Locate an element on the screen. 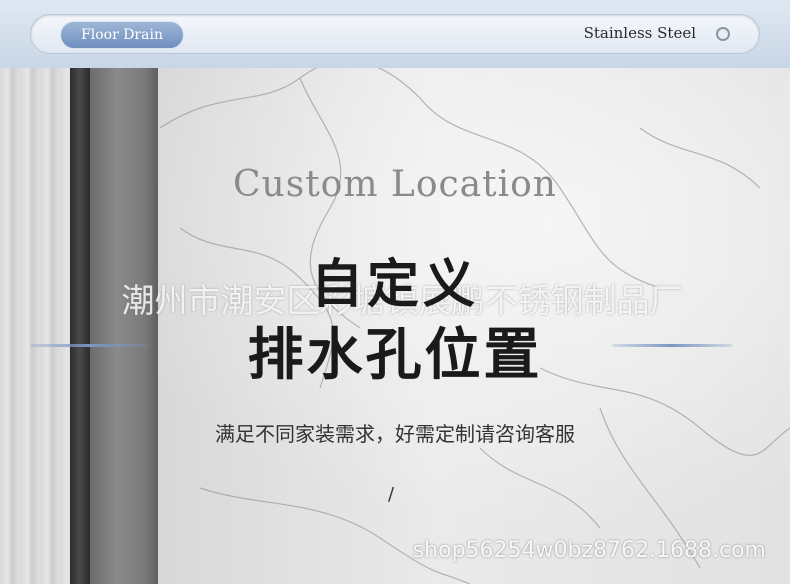  subtitle: 满足不同家装需求，好需定制请咨询客服 is located at coordinates (395, 434).